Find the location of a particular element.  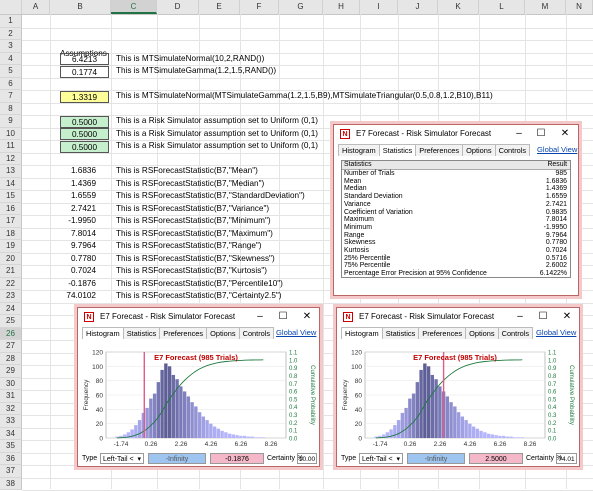

row-header-1: 1 is located at coordinates (11, 21).